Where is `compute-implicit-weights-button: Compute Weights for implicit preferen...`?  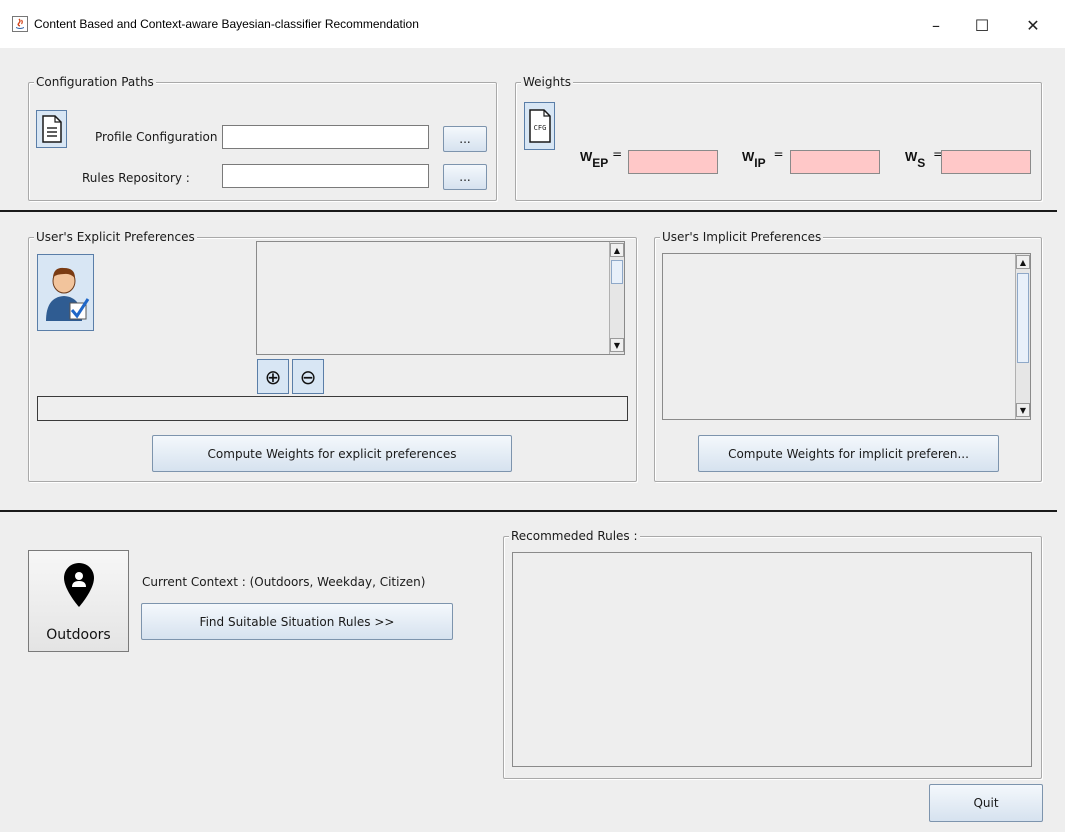 compute-implicit-weights-button: Compute Weights for implicit preferen... is located at coordinates (848, 453).